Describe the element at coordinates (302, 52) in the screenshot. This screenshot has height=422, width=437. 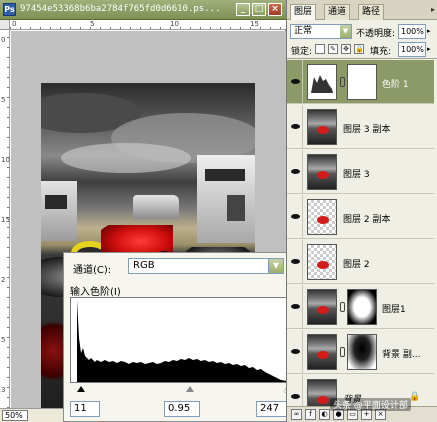
I see `lock-label: 锁定:` at that location.